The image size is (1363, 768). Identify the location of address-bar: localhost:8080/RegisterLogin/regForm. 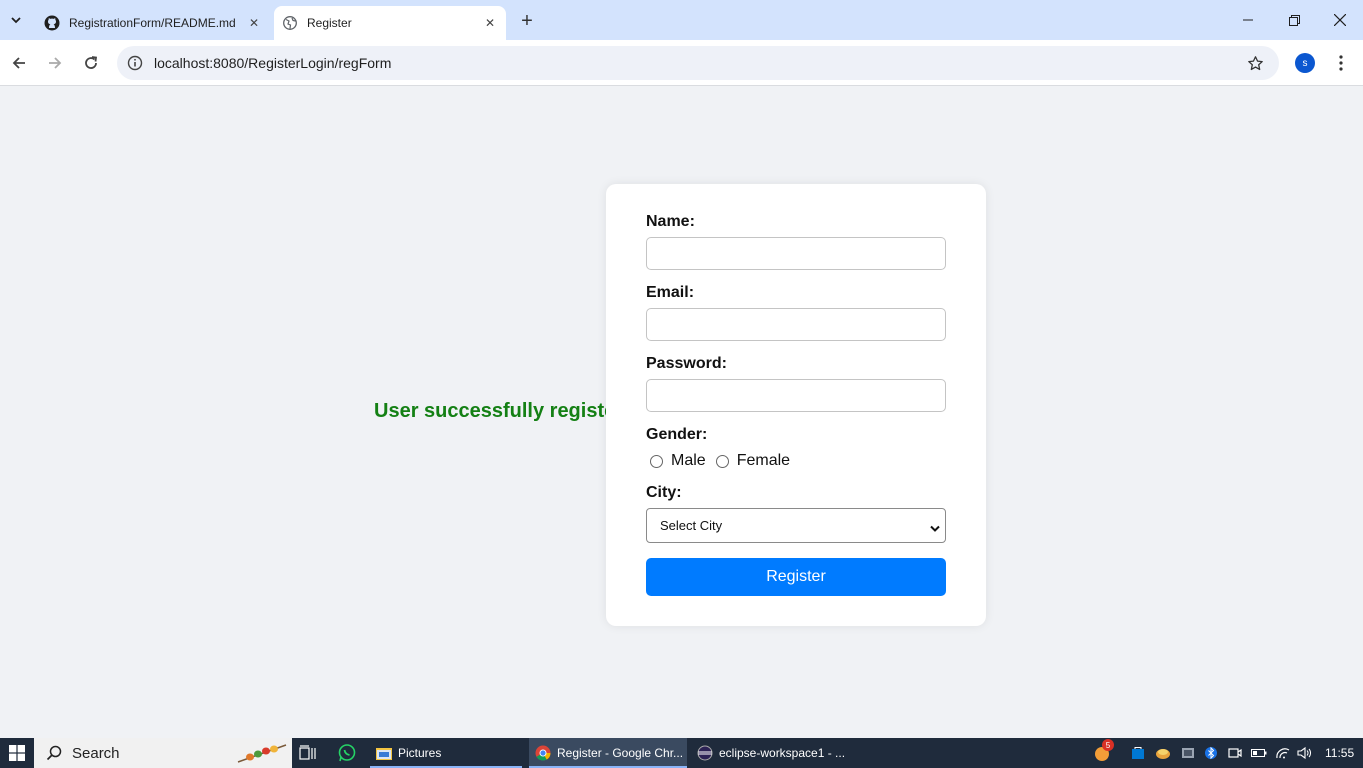
(698, 63).